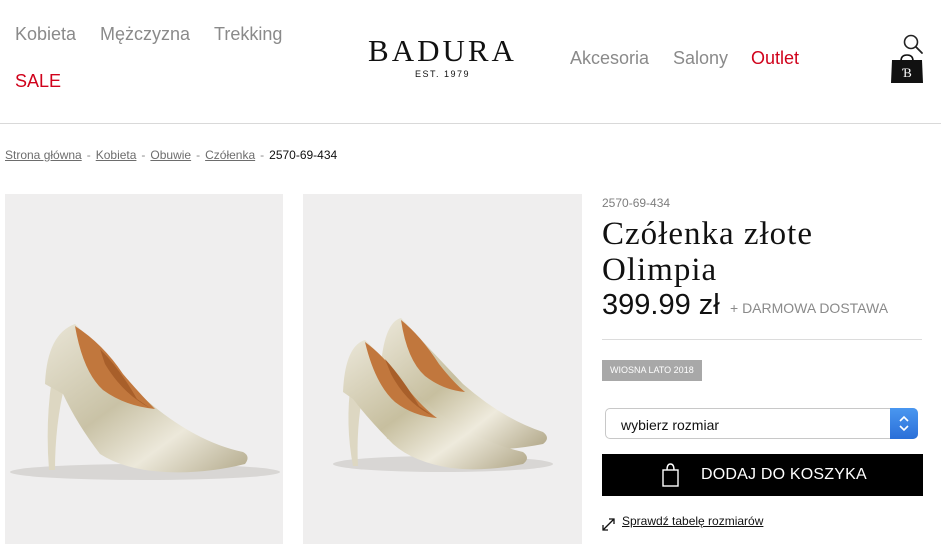 The height and width of the screenshot is (548, 941). I want to click on logo-wordmark: BADURA, so click(442, 50).